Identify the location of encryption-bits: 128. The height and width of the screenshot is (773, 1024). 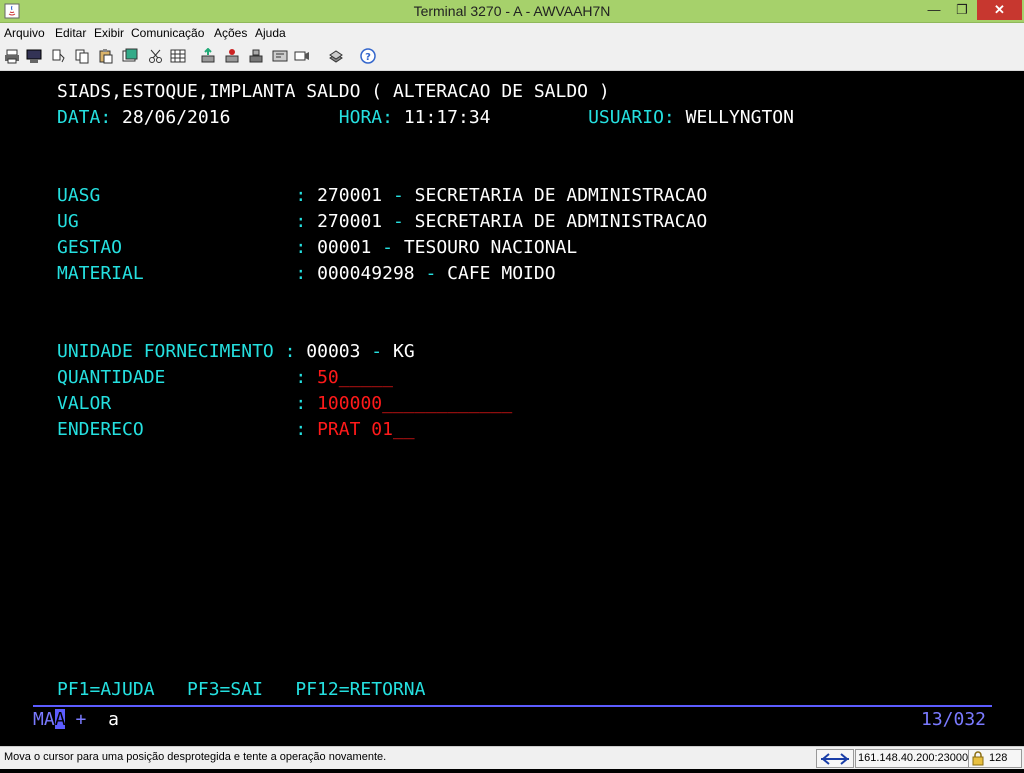
(998, 758).